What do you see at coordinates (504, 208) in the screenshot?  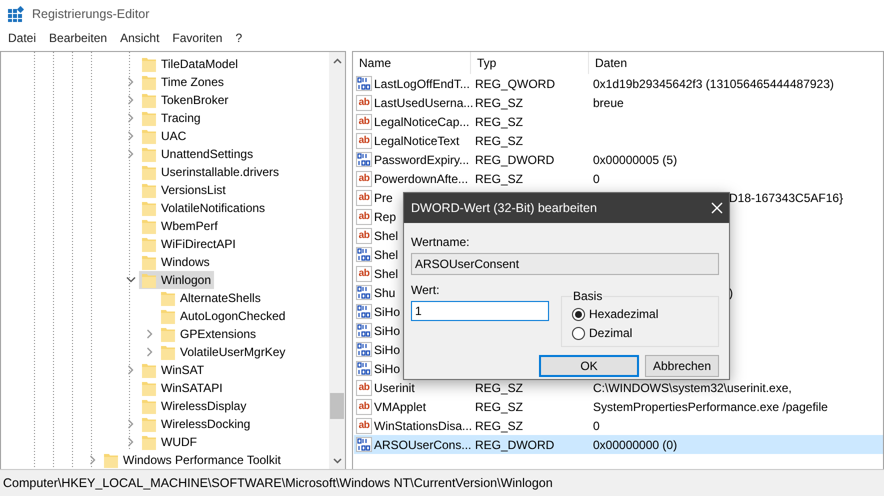 I see `dialog-title: DWORD-Wert (32-Bit) bearbeiten` at bounding box center [504, 208].